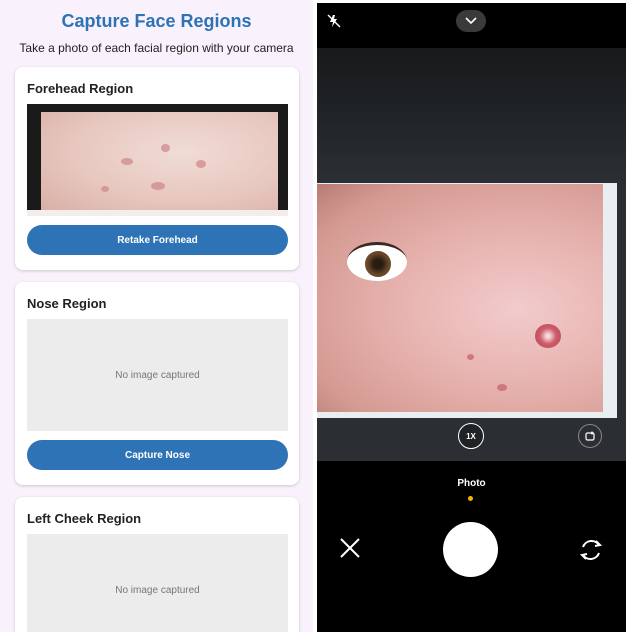  Describe the element at coordinates (591, 550) in the screenshot. I see `flip-camera-icon` at that location.